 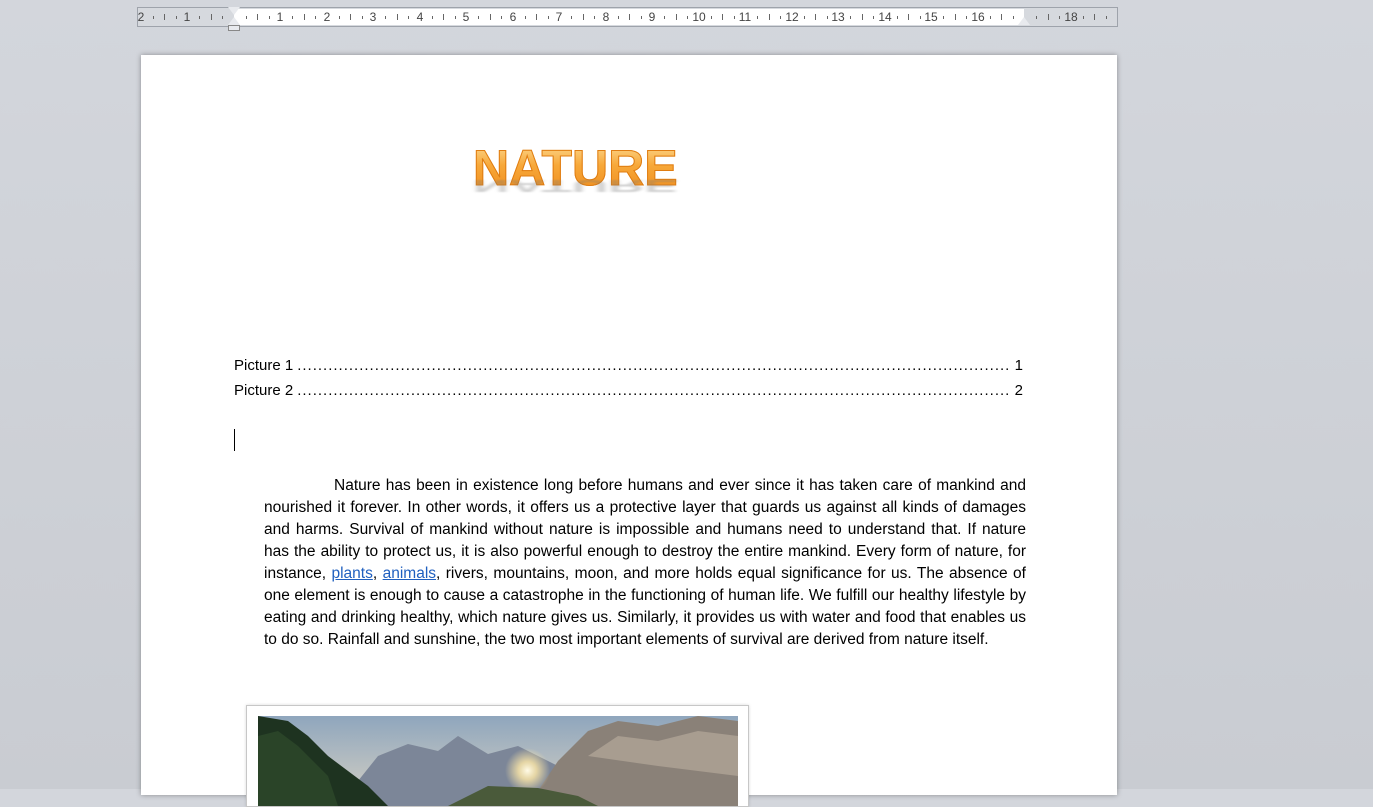 What do you see at coordinates (234, 21) in the screenshot?
I see `hanging-indent-marker` at bounding box center [234, 21].